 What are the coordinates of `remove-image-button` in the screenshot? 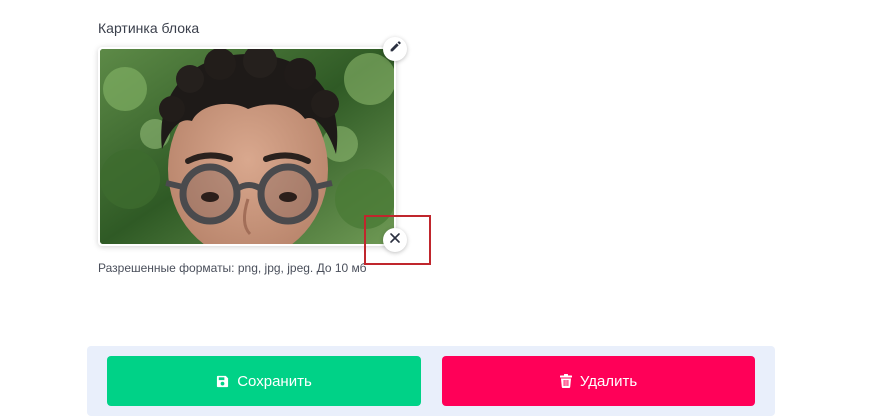 It's located at (395, 240).